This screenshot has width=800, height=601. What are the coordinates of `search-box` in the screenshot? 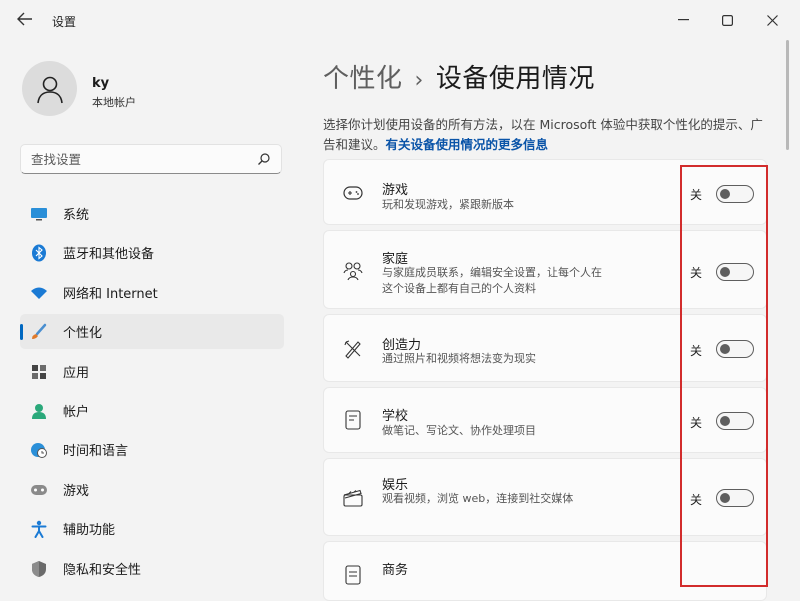 It's located at (151, 159).